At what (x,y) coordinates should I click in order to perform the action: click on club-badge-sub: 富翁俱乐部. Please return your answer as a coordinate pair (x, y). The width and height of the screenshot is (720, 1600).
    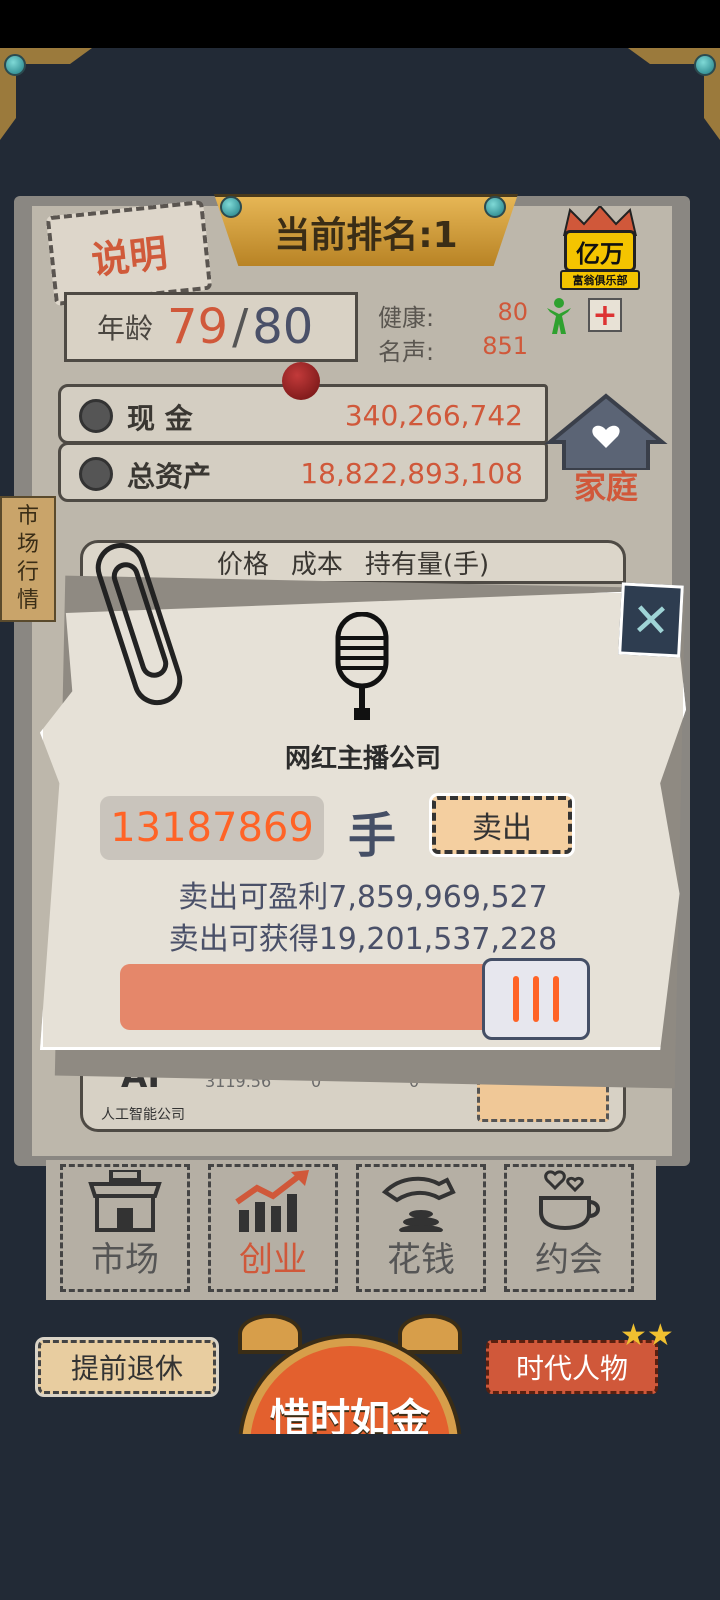
    Looking at the image, I should click on (600, 280).